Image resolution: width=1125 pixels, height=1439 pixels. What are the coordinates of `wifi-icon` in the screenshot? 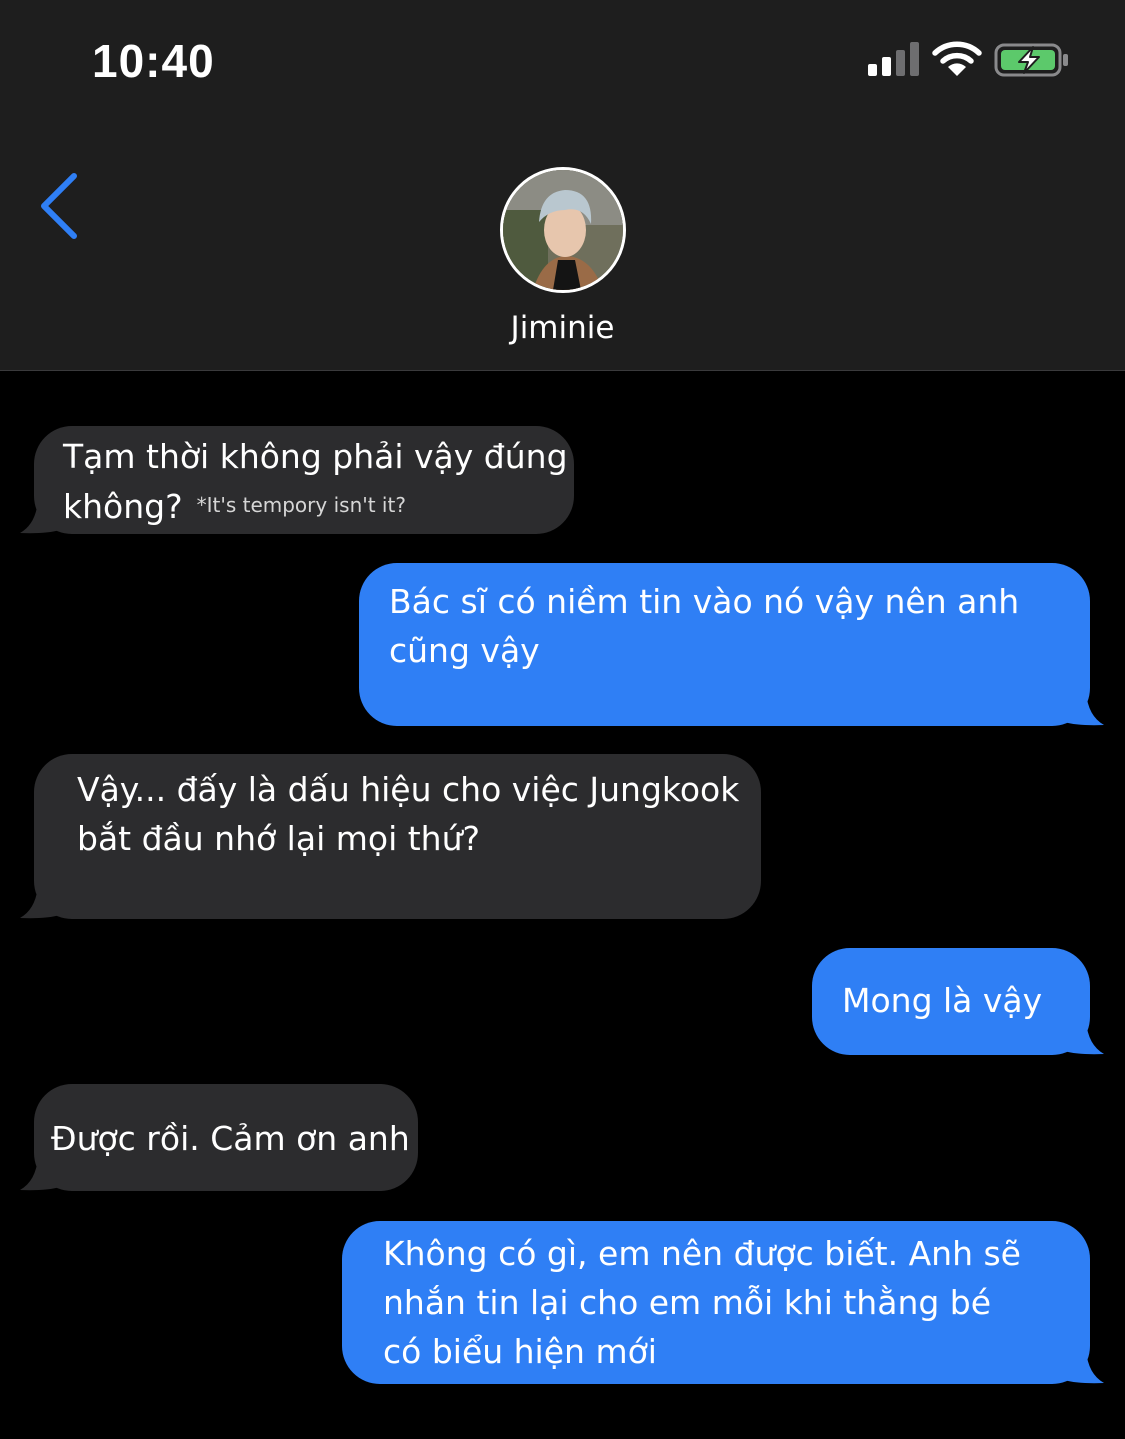 It's located at (957, 58).